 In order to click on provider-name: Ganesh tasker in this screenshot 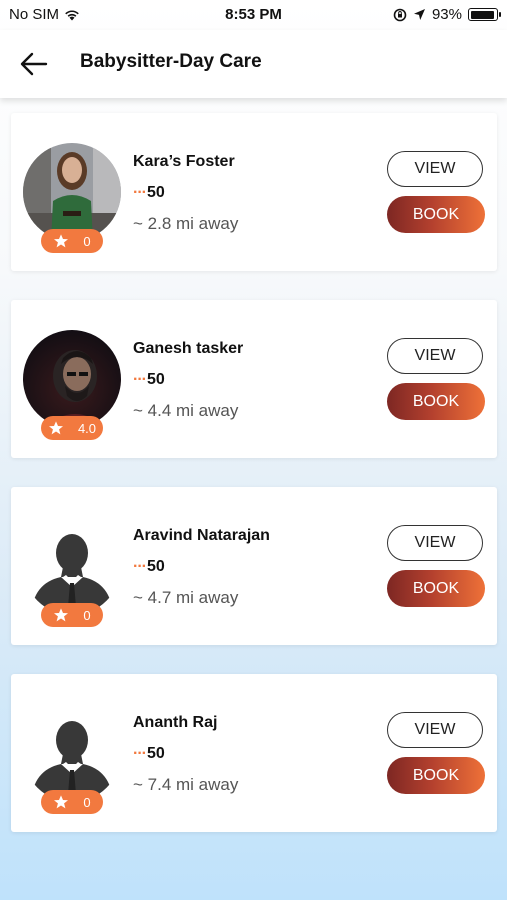, I will do `click(188, 348)`.